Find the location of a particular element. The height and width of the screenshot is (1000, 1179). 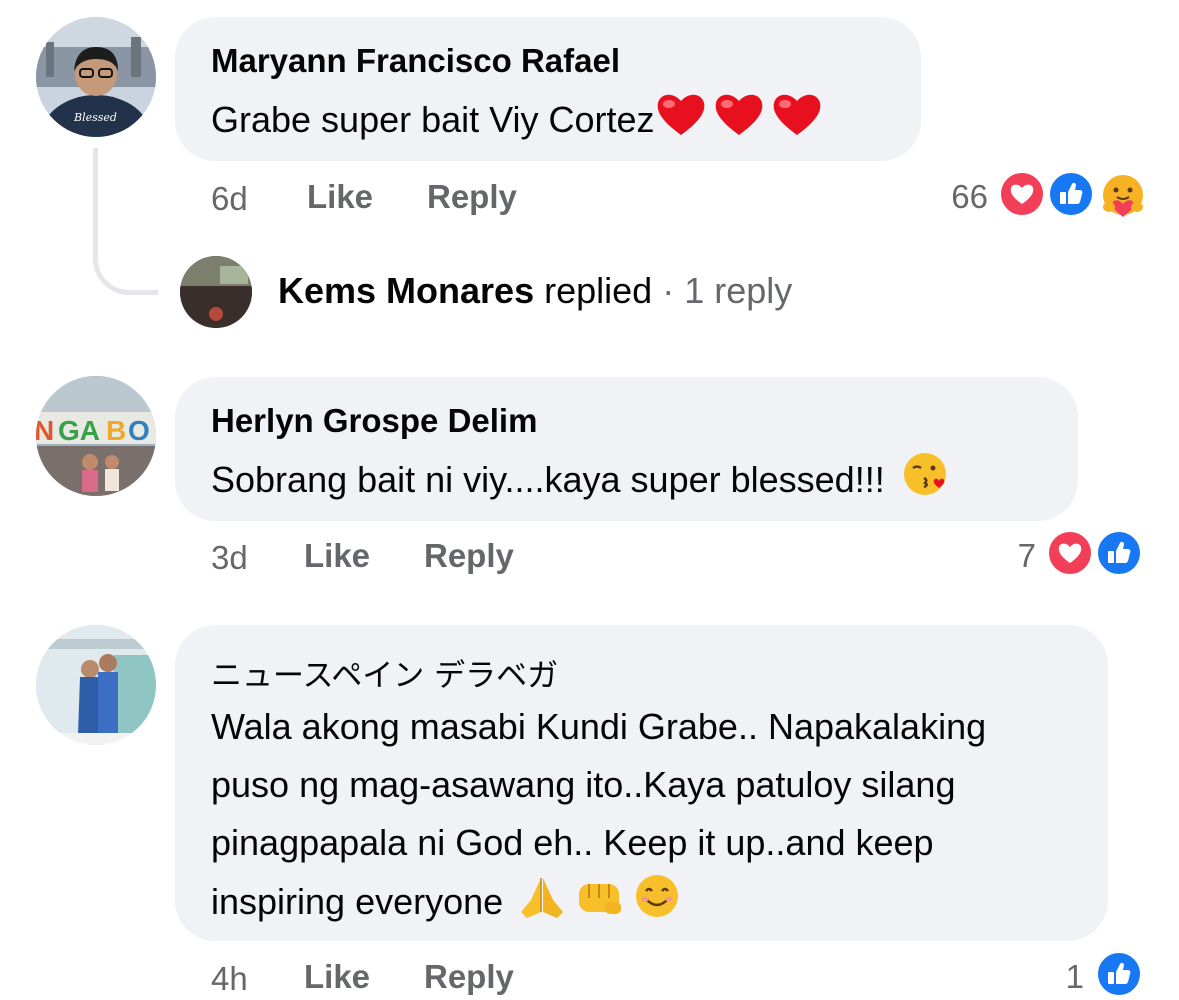

comment-text-line-last: inspiring everyone is located at coordinates (598, 904).